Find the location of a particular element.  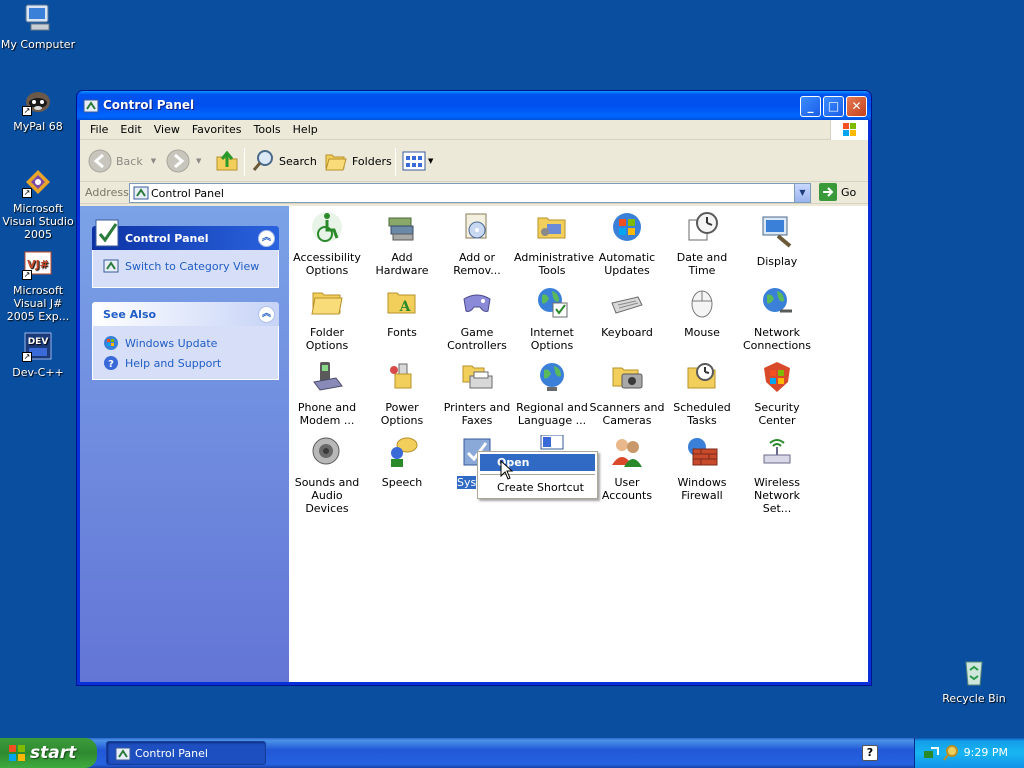

up-folder-button is located at coordinates (227, 161).